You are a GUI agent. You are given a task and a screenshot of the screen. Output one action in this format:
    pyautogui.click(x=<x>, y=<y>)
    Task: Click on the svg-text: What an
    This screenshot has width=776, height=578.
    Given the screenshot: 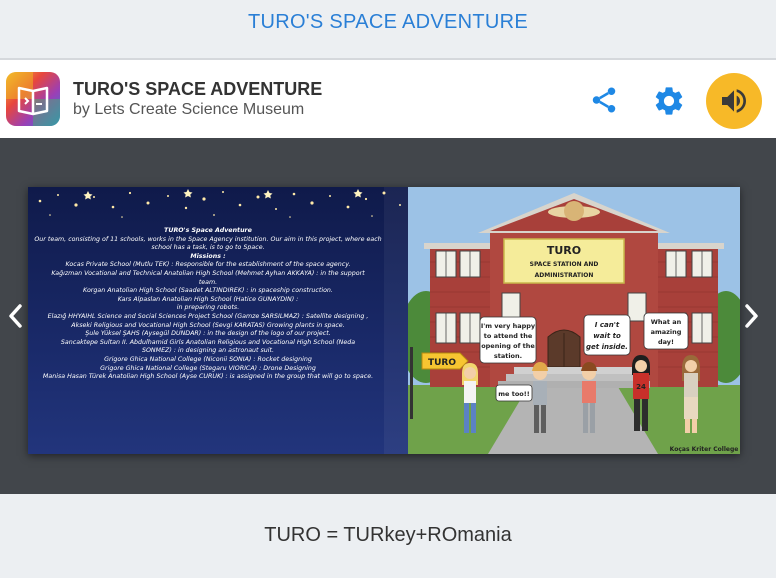 What is the action you would take?
    pyautogui.click(x=666, y=322)
    